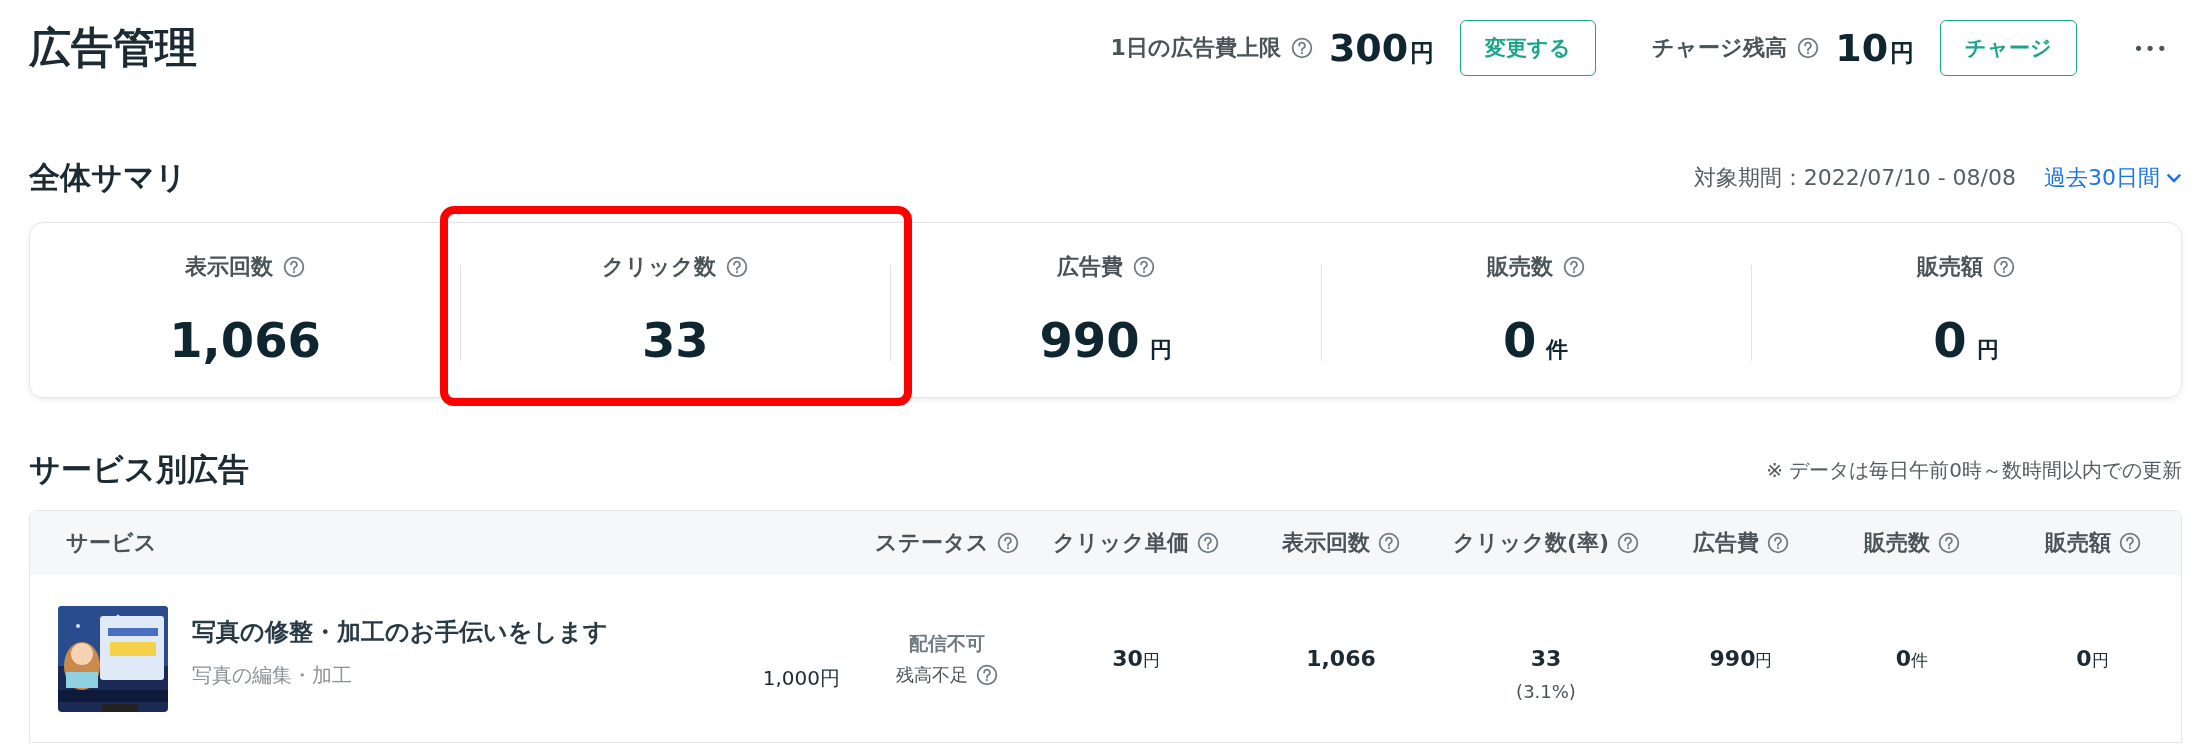  Describe the element at coordinates (272, 675) in the screenshot. I see `service-category: 写真の編集・加工` at that location.